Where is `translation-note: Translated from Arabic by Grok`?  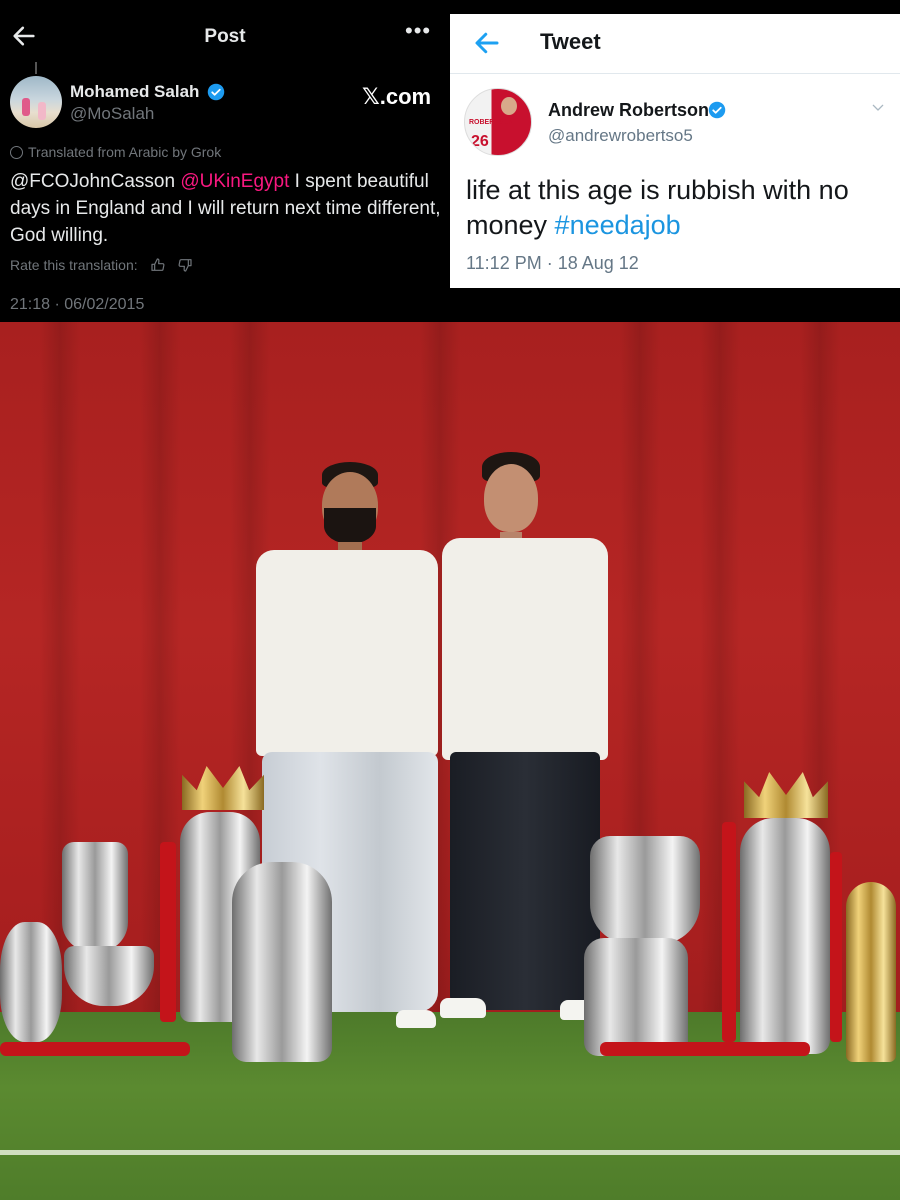 translation-note: Translated from Arabic by Grok is located at coordinates (115, 152).